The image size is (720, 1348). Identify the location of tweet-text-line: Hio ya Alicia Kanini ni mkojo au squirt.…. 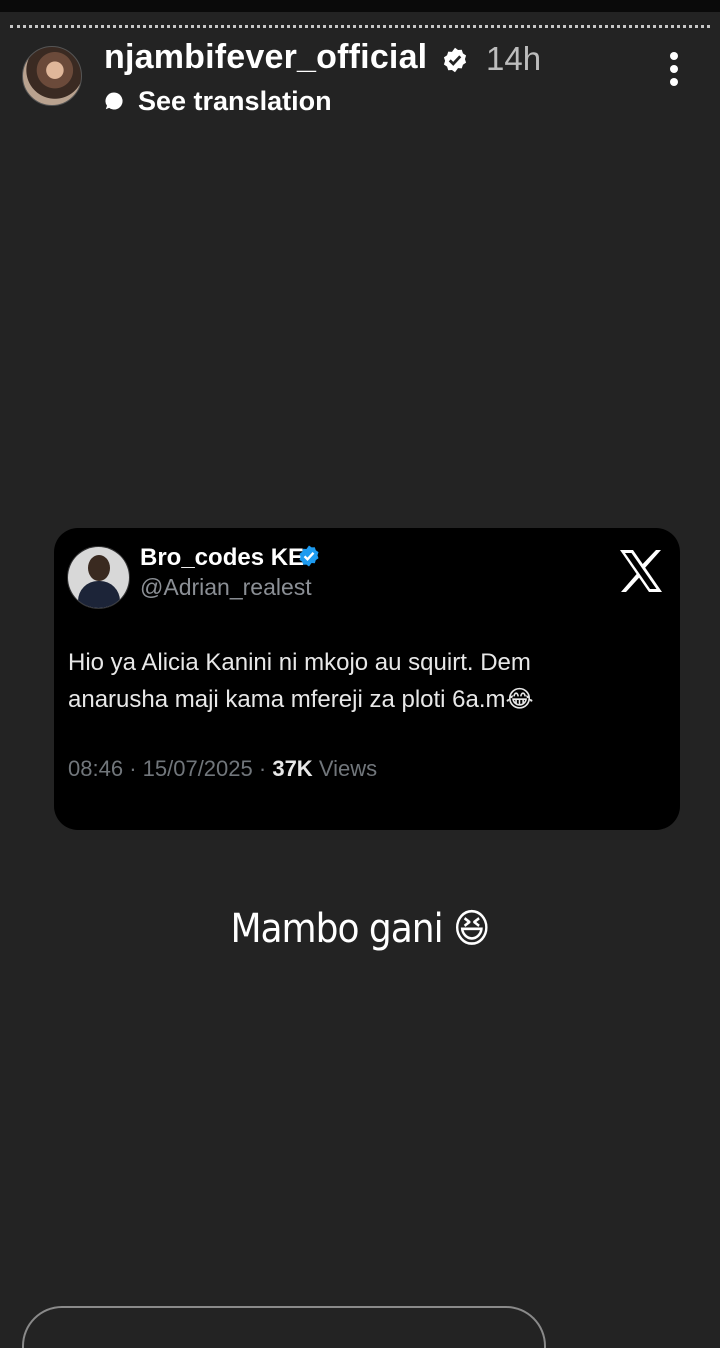
(299, 662).